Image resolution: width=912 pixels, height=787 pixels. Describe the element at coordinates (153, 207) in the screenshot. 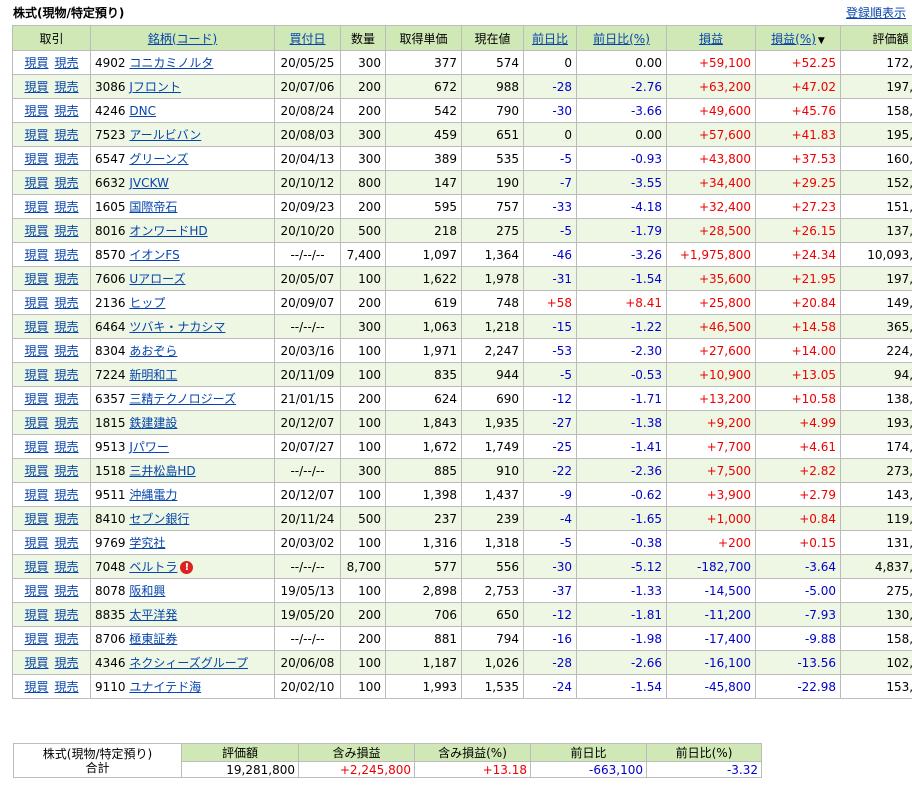

I see `stock-name-link: 国際帝石` at that location.